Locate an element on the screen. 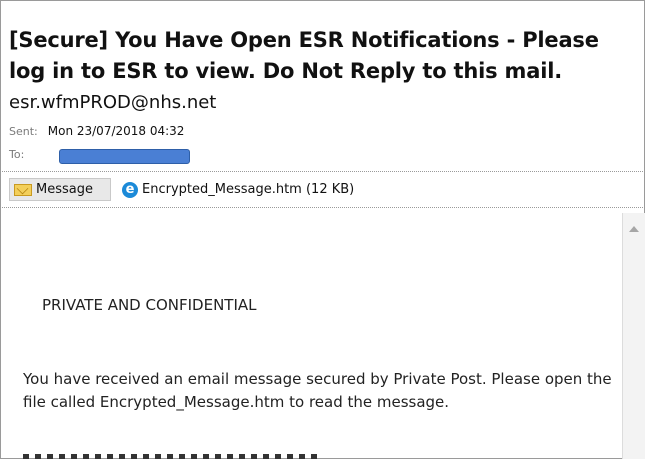 The image size is (645, 459). sent-label: Sent: is located at coordinates (23, 131).